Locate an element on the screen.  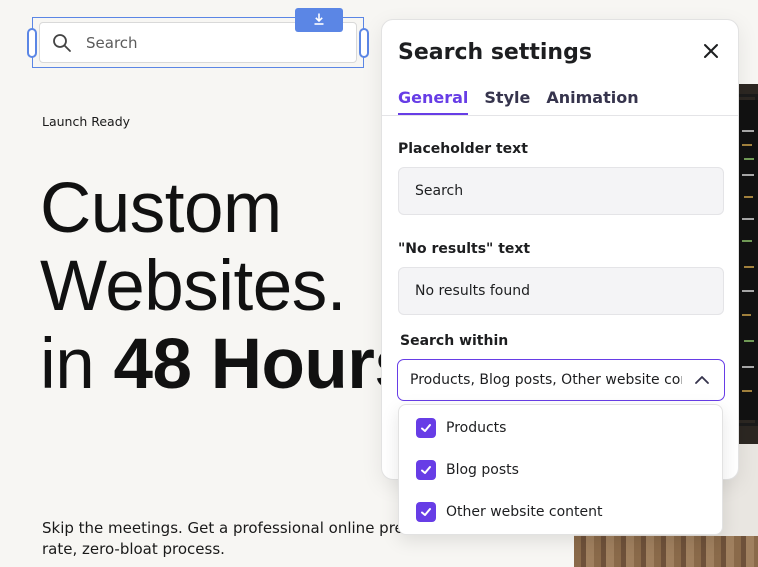
option-label: Blog posts is located at coordinates (482, 470).